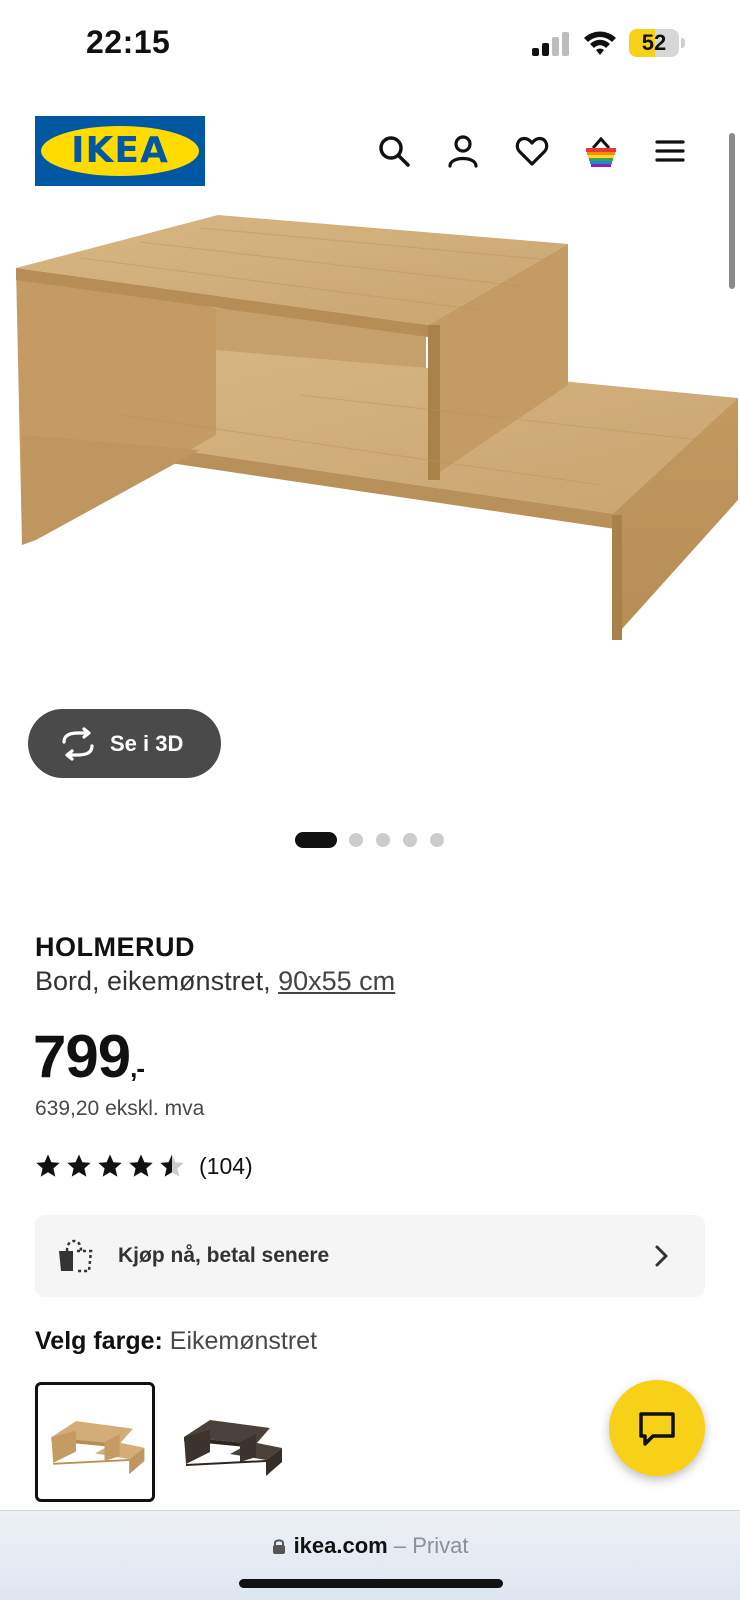 This screenshot has height=1600, width=740. What do you see at coordinates (99, 1341) in the screenshot?
I see `color-select-label: Velg farge:` at bounding box center [99, 1341].